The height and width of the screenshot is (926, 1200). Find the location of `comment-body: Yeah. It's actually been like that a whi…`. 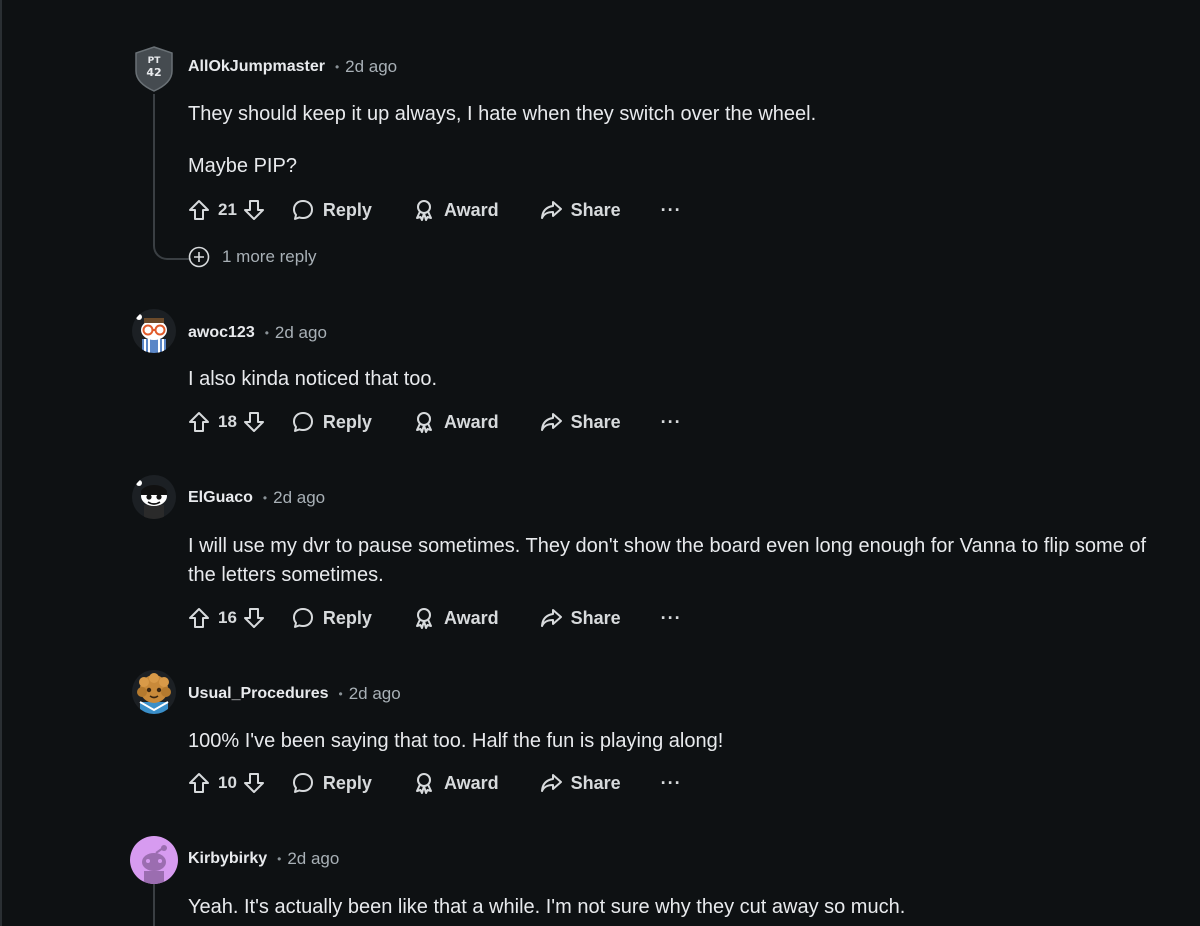

comment-body: Yeah. It's actually been like that a whi… is located at coordinates (683, 907).